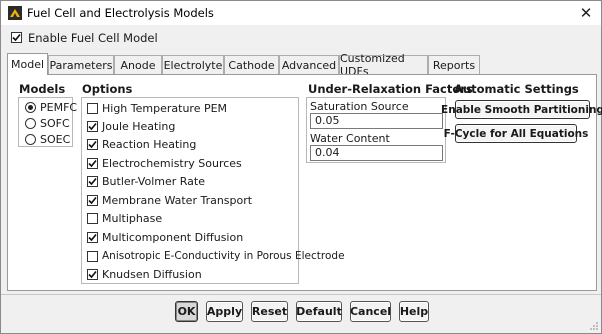  What do you see at coordinates (93, 38) in the screenshot?
I see `enable-fuel-cell-label: Enable Fuel Cell Model` at bounding box center [93, 38].